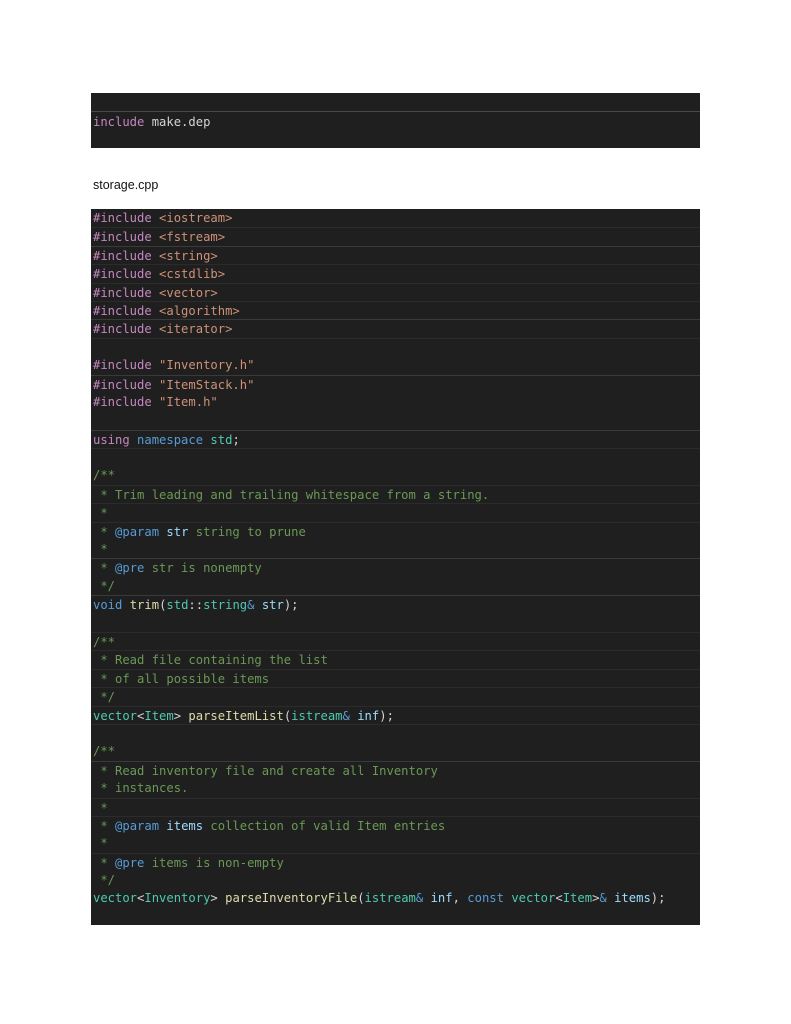 This screenshot has width=791, height=1024. What do you see at coordinates (126, 185) in the screenshot?
I see `file-name-label: storage.cpp` at bounding box center [126, 185].